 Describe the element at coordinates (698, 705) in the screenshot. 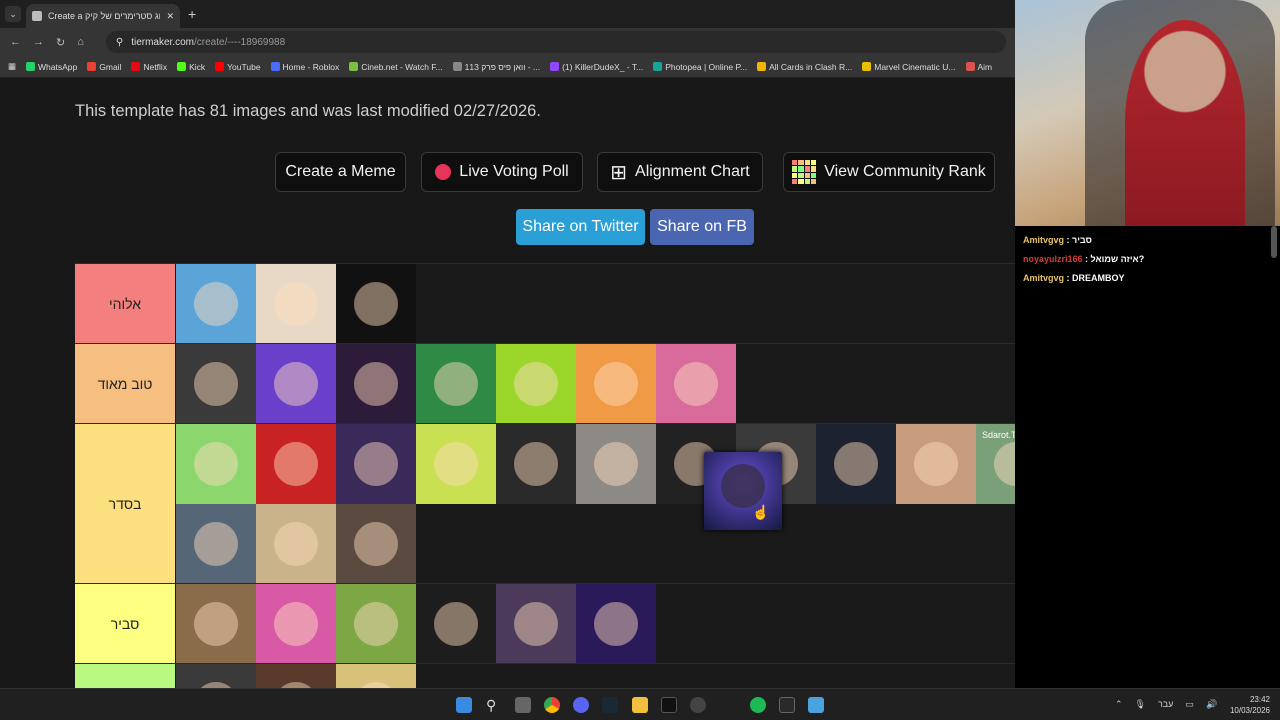

I see `obs-icon` at that location.